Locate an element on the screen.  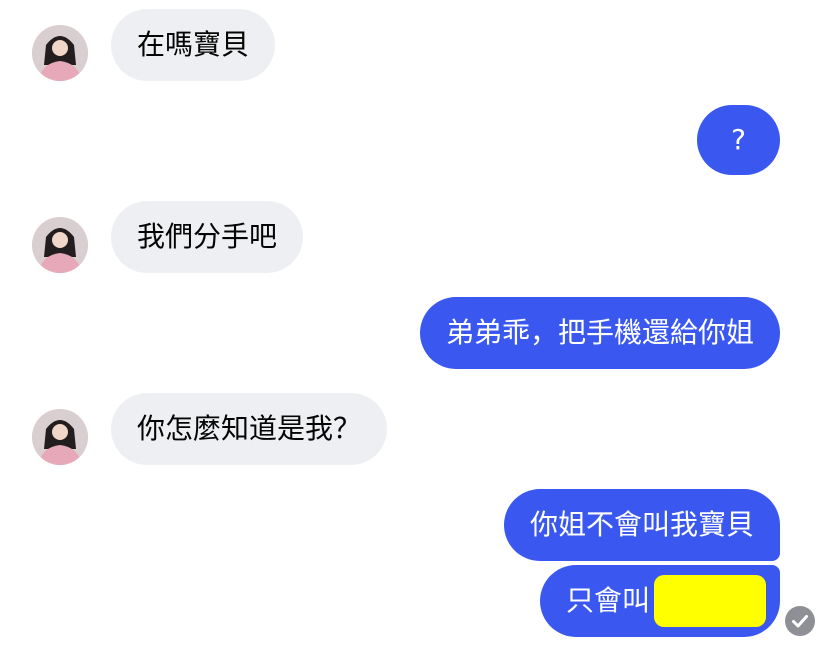
message-sent-1: ? is located at coordinates (738, 140).